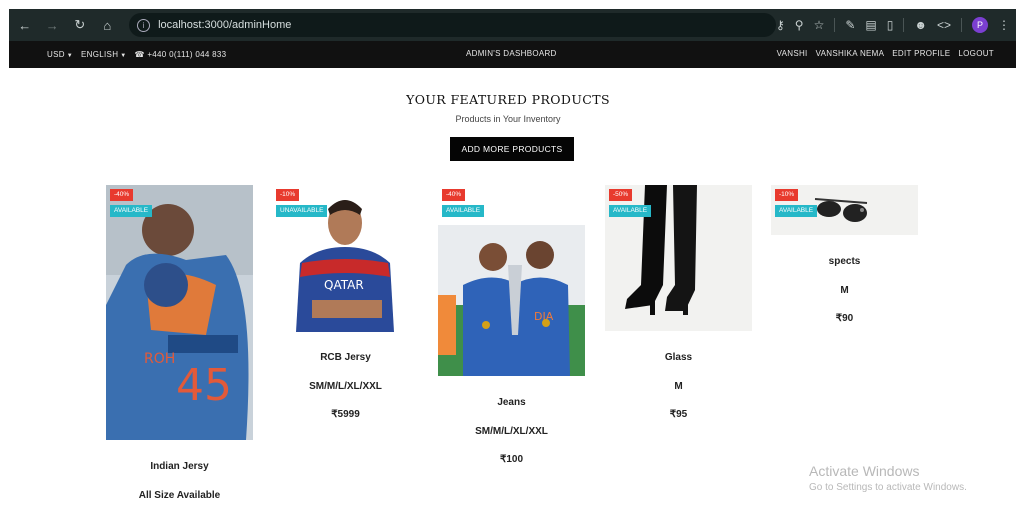  What do you see at coordinates (302, 211) in the screenshot?
I see `availability-badge: UNAVAILABLE` at bounding box center [302, 211].